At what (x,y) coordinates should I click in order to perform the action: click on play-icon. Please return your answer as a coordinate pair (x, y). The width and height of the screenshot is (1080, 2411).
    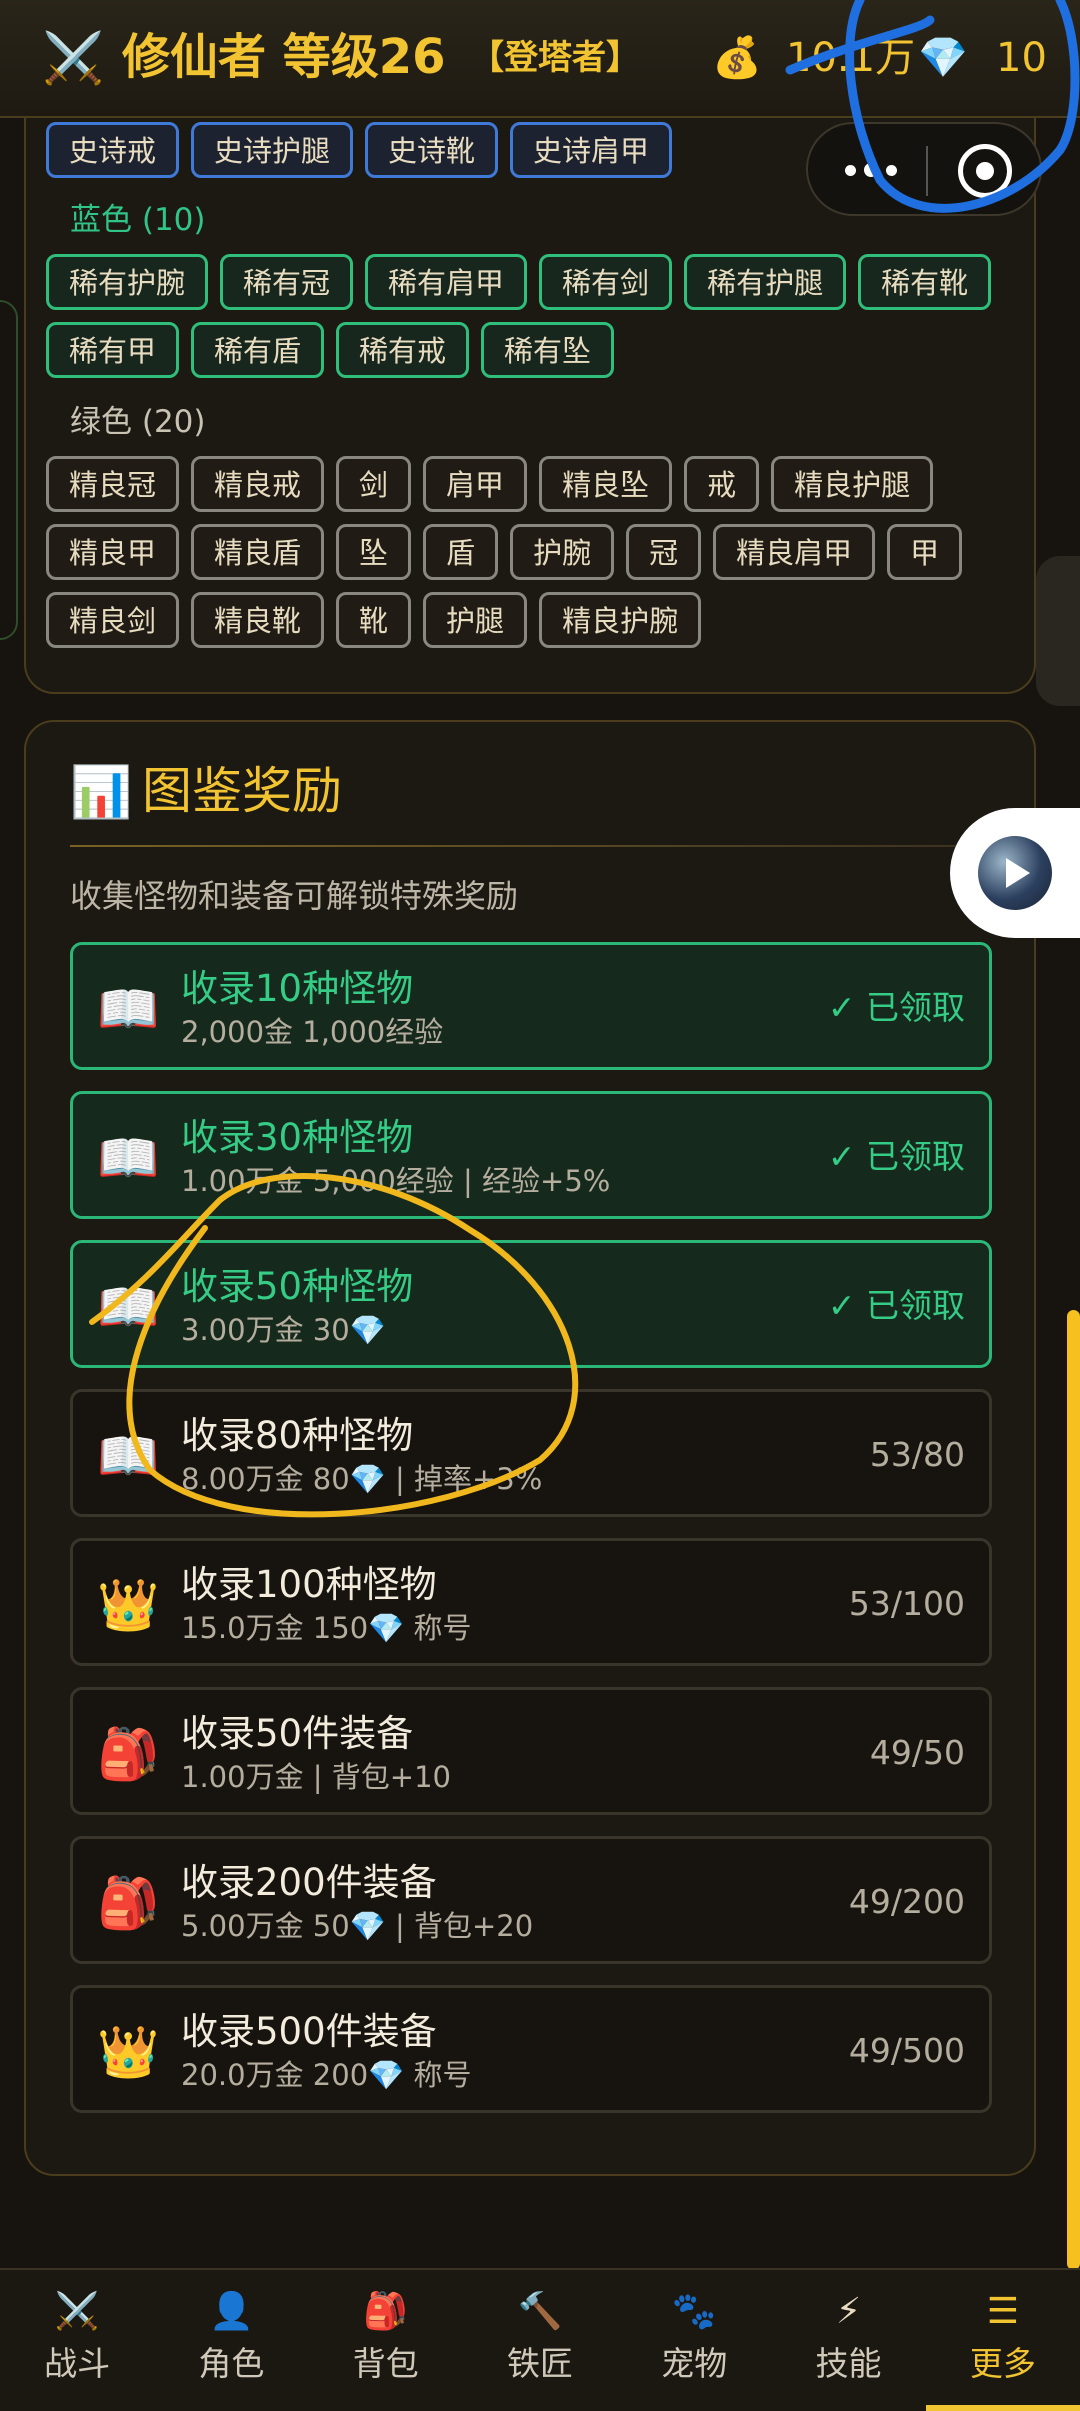
    Looking at the image, I should click on (1015, 873).